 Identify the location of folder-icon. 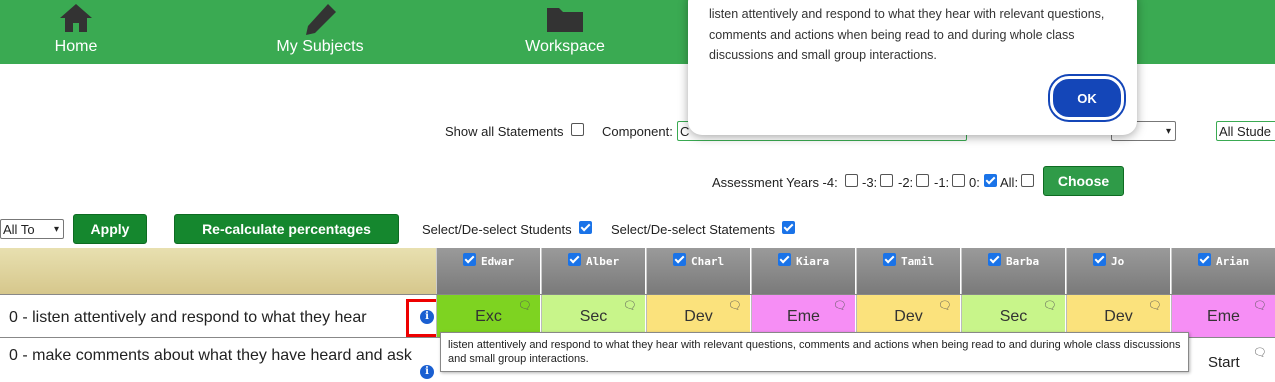
(565, 20).